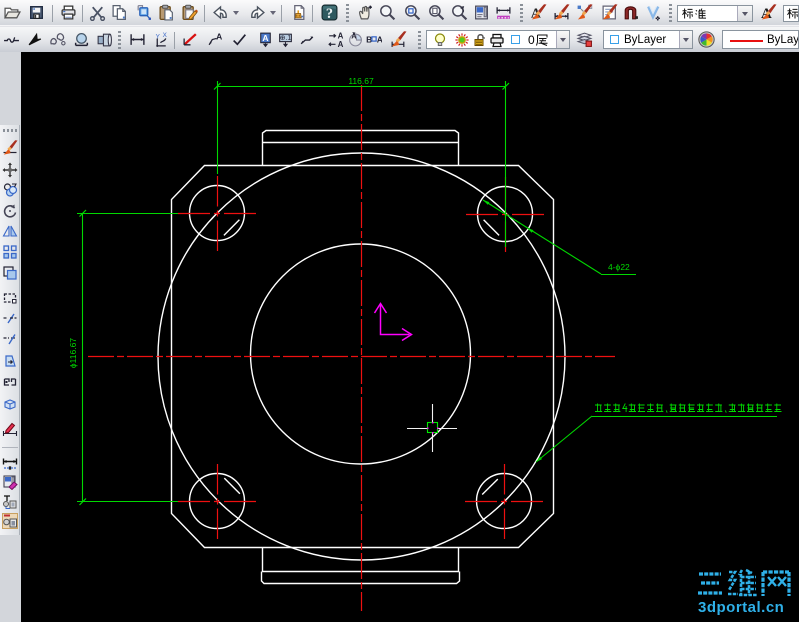 The height and width of the screenshot is (622, 799). Describe the element at coordinates (165, 35) in the screenshot. I see `svg-text: X` at that location.